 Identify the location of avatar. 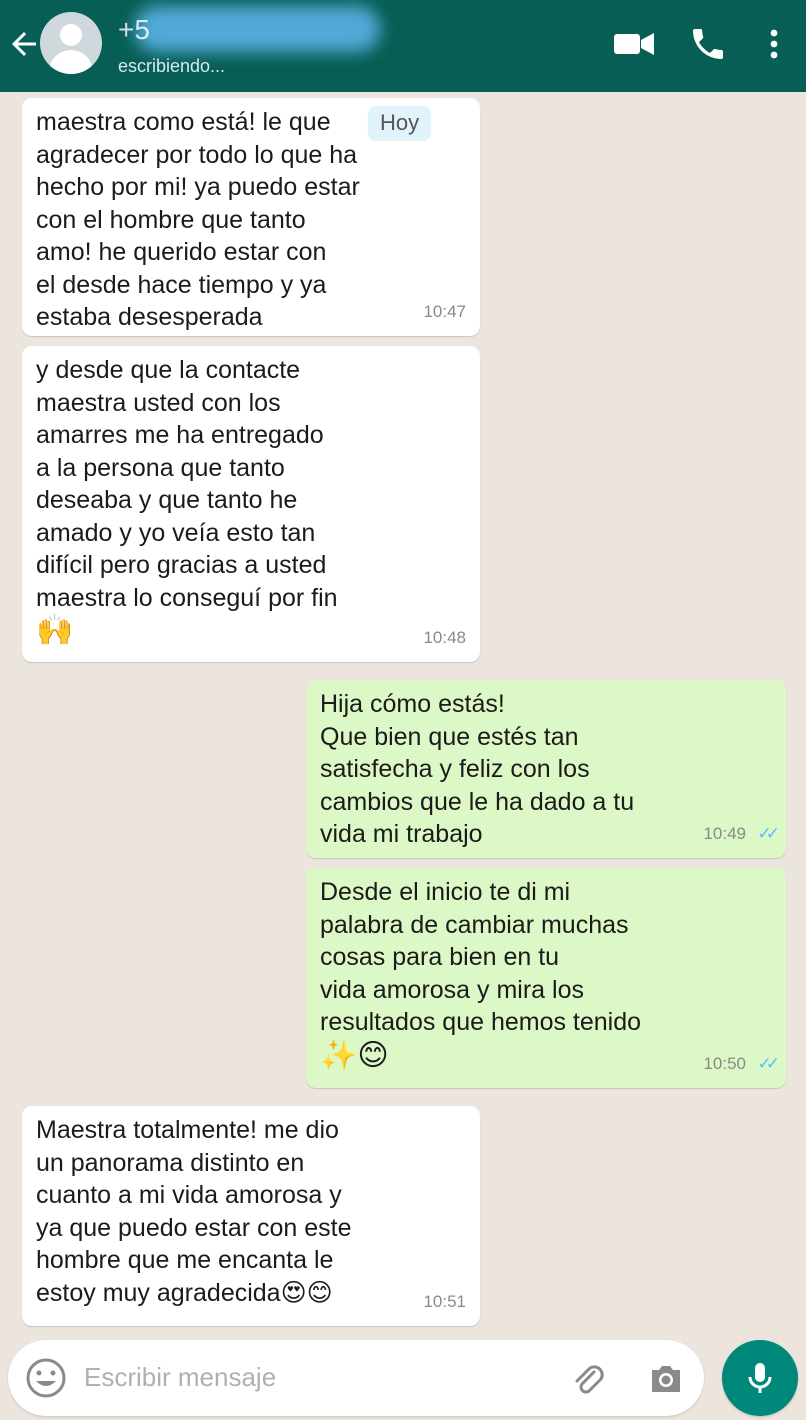
(71, 43).